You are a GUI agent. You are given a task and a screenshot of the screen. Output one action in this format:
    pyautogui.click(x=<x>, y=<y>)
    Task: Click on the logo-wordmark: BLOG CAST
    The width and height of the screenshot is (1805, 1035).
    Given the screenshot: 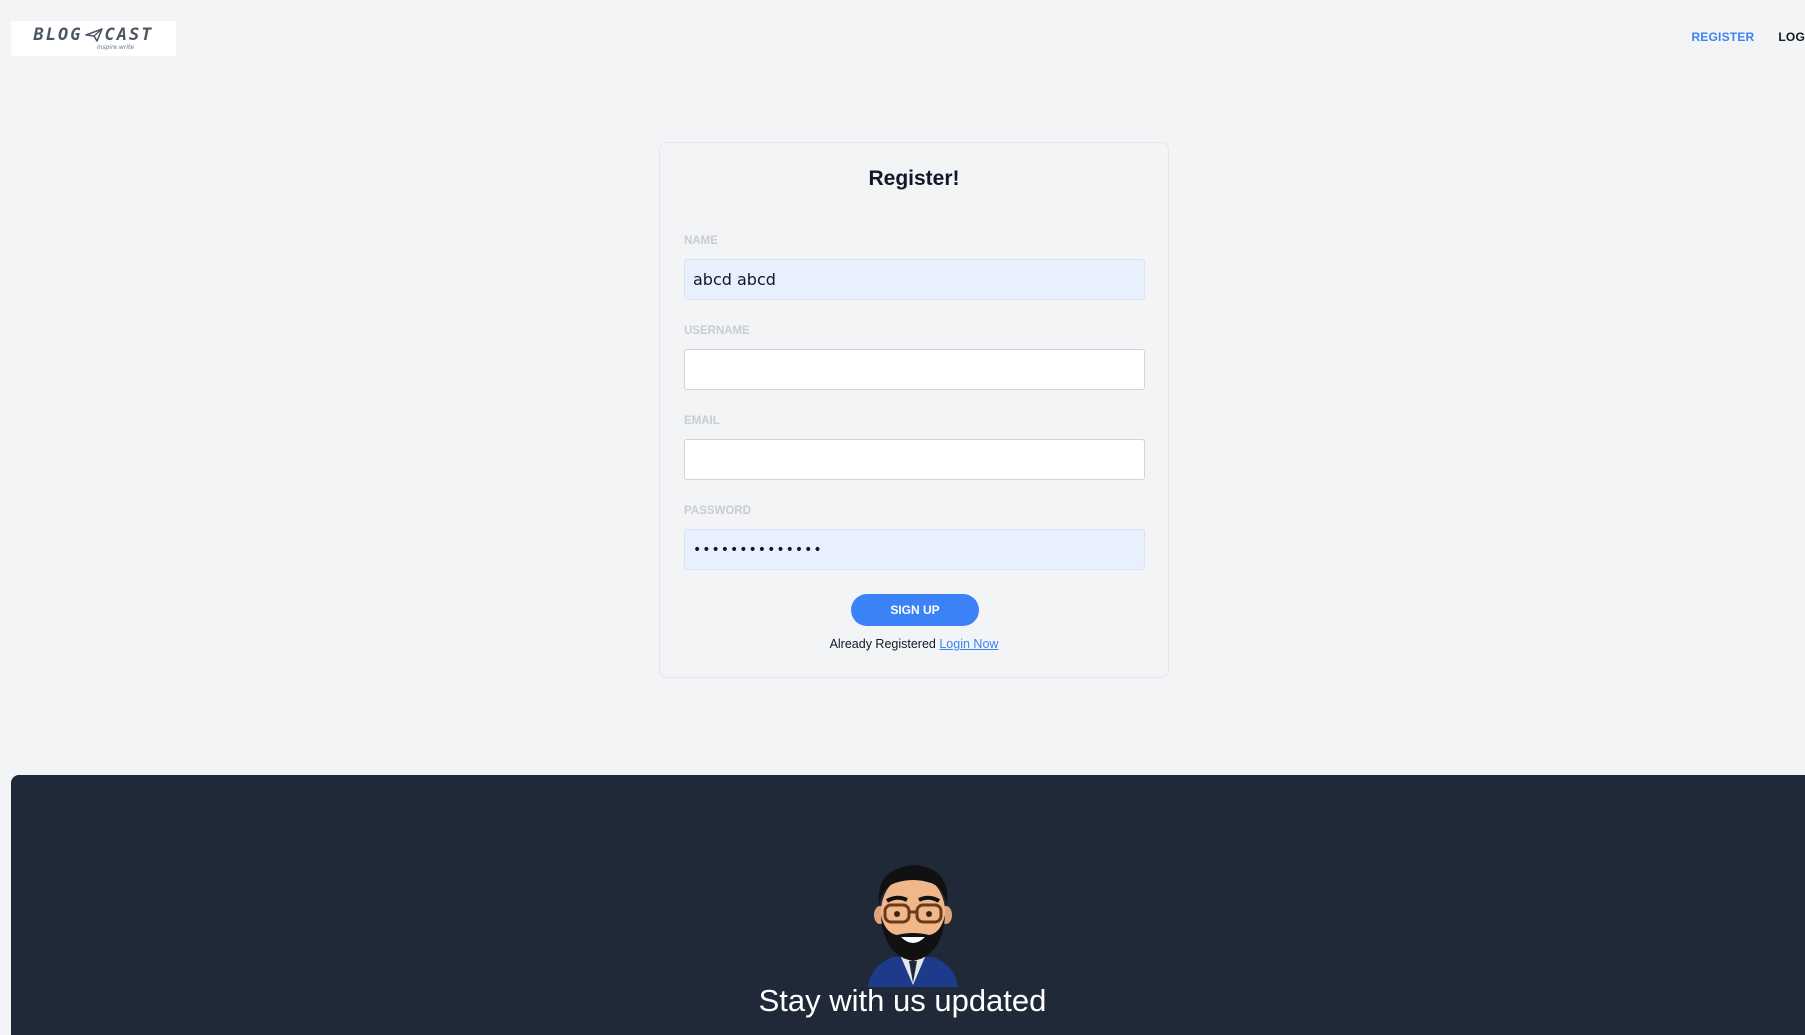 What is the action you would take?
    pyautogui.click(x=94, y=35)
    